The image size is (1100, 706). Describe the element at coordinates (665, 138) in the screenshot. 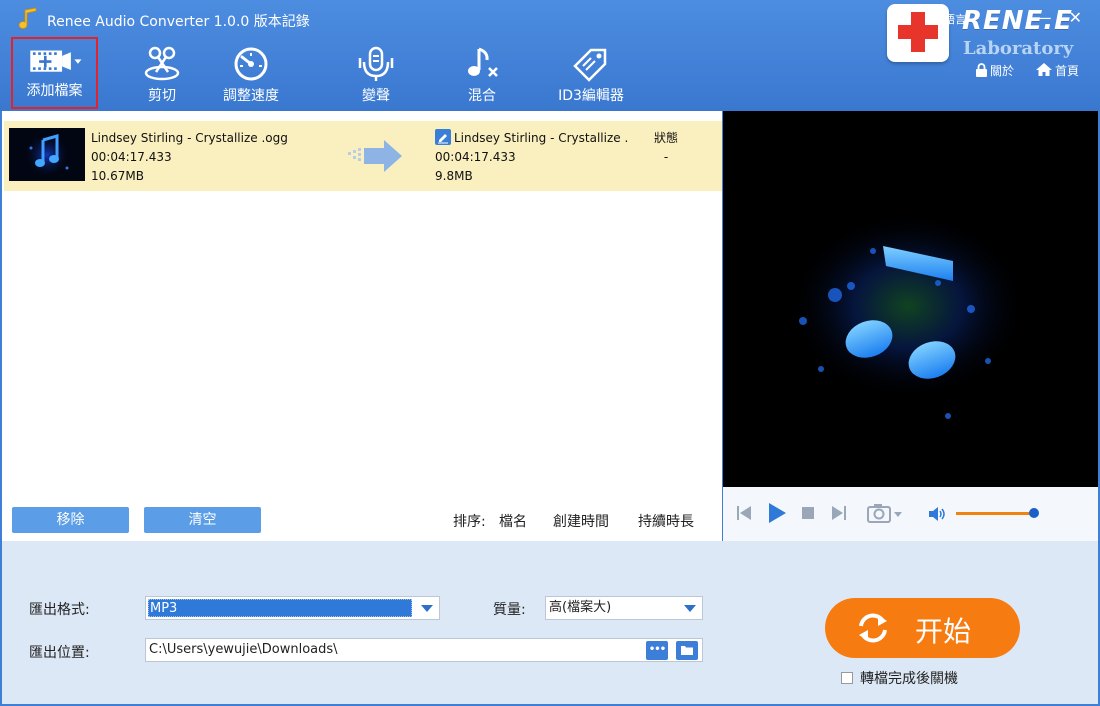

I see `status-header: 狀態` at that location.